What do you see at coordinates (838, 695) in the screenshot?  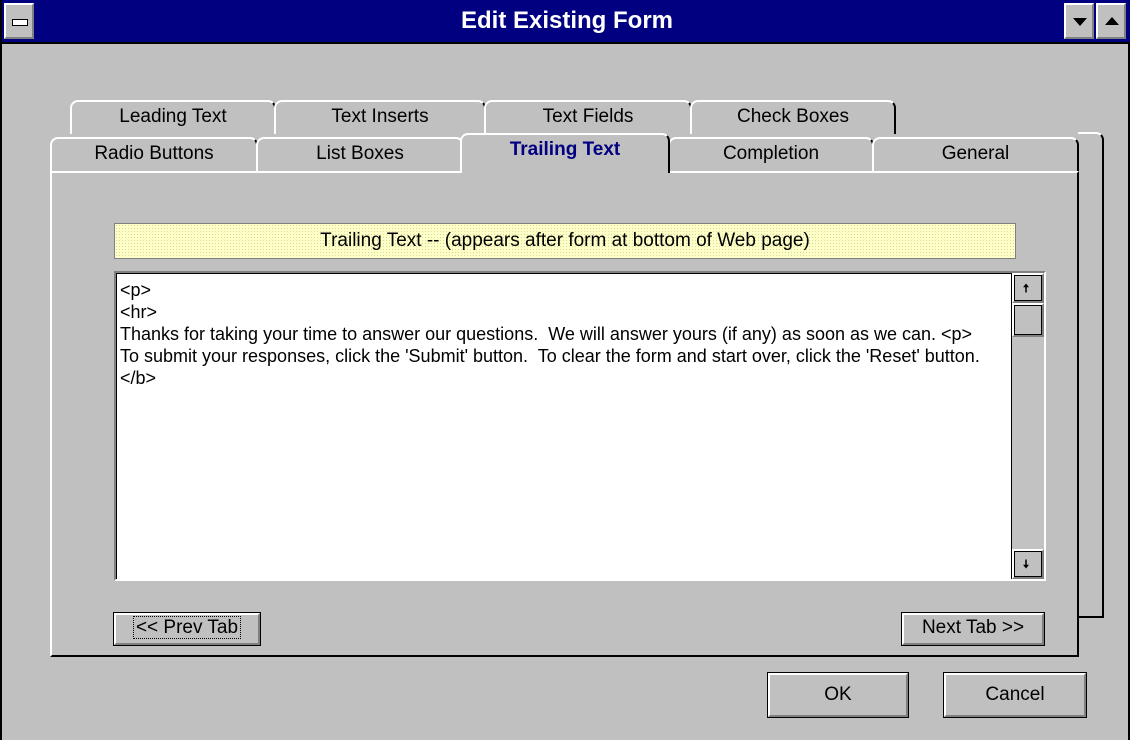 I see `ok-button: OK` at bounding box center [838, 695].